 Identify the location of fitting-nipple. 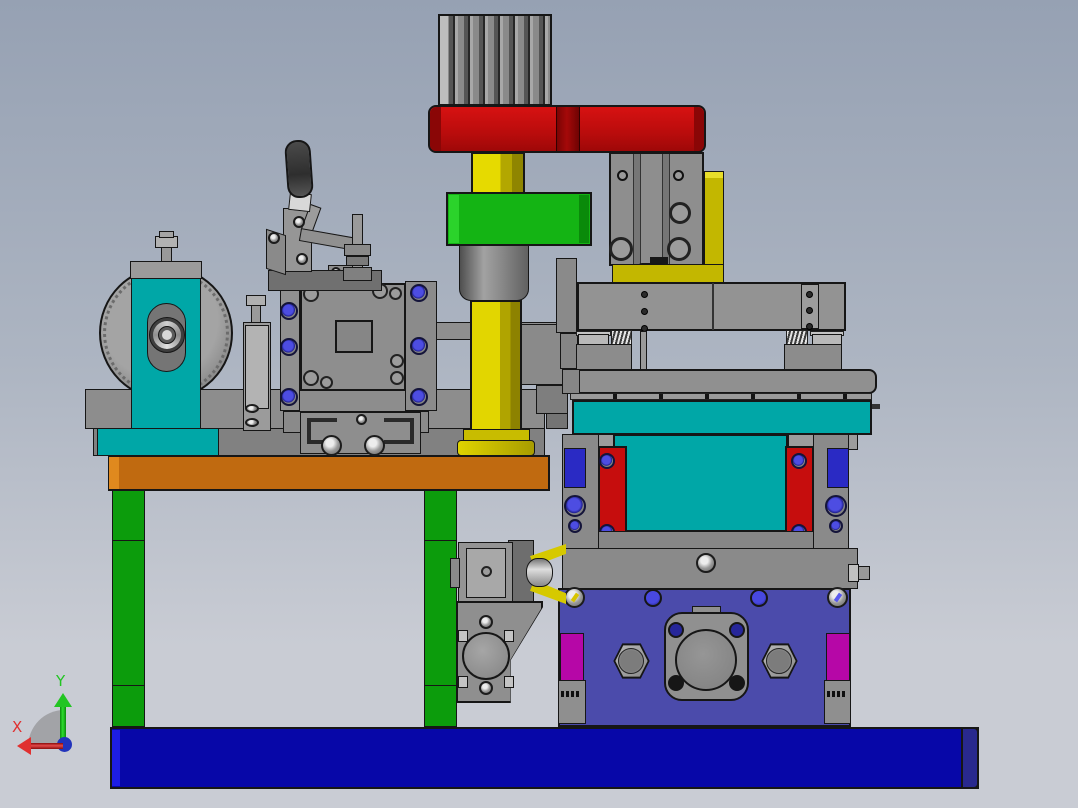
(864, 573).